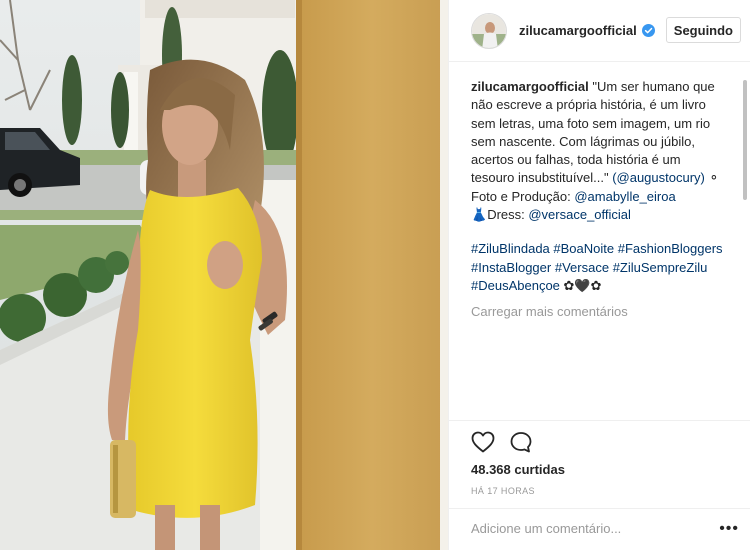  I want to click on dress-emoji-icon: 👗, so click(479, 215).